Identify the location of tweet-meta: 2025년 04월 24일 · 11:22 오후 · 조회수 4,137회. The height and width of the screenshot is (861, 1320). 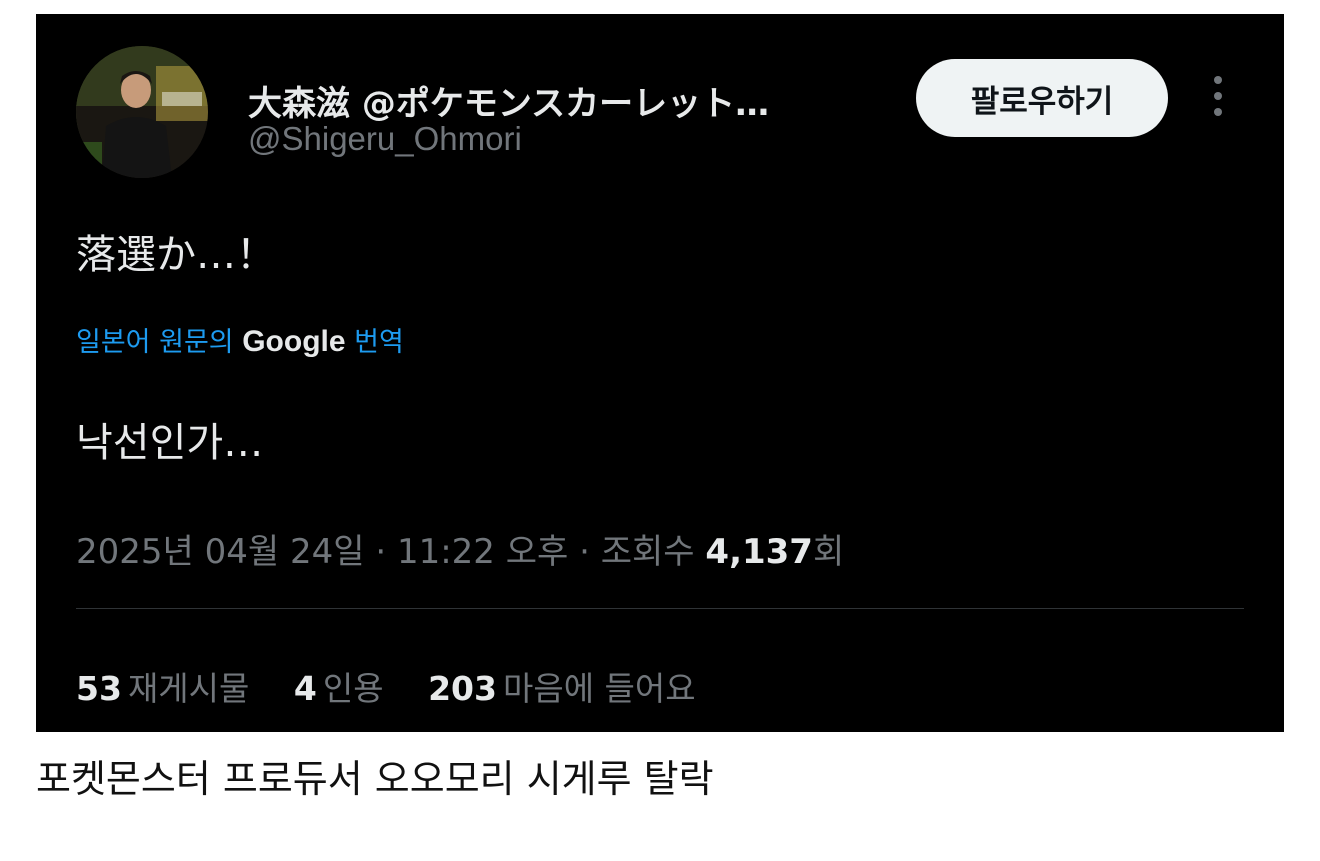
(460, 548).